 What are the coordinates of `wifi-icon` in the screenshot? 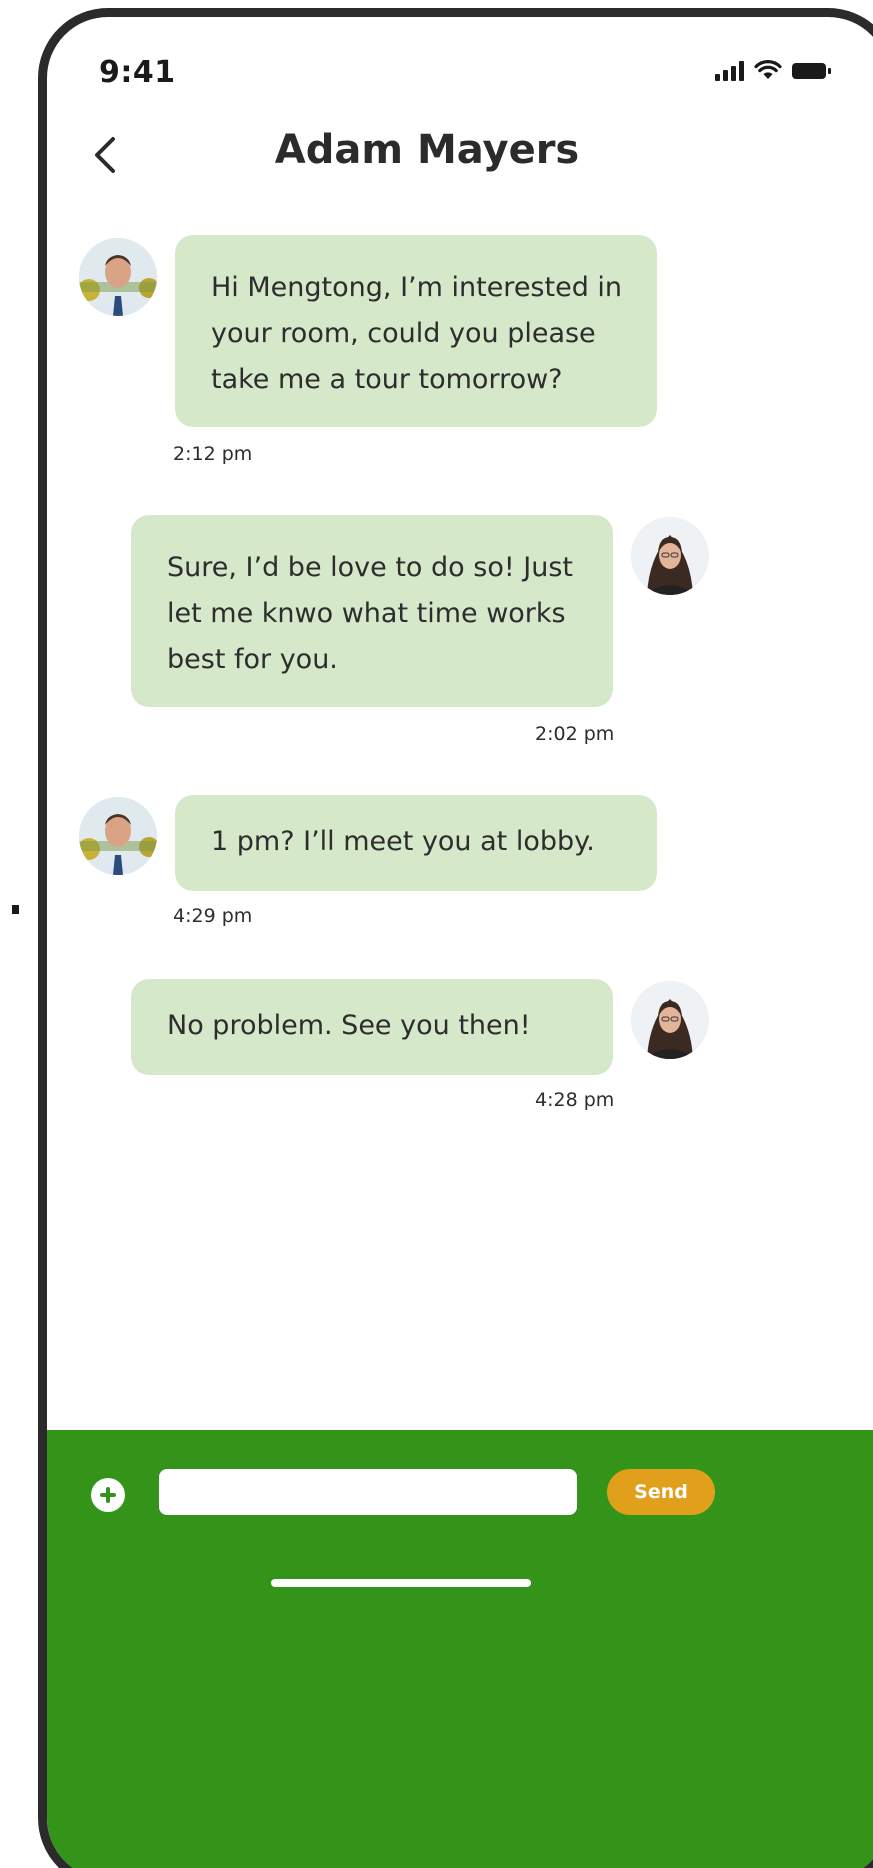 It's located at (768, 69).